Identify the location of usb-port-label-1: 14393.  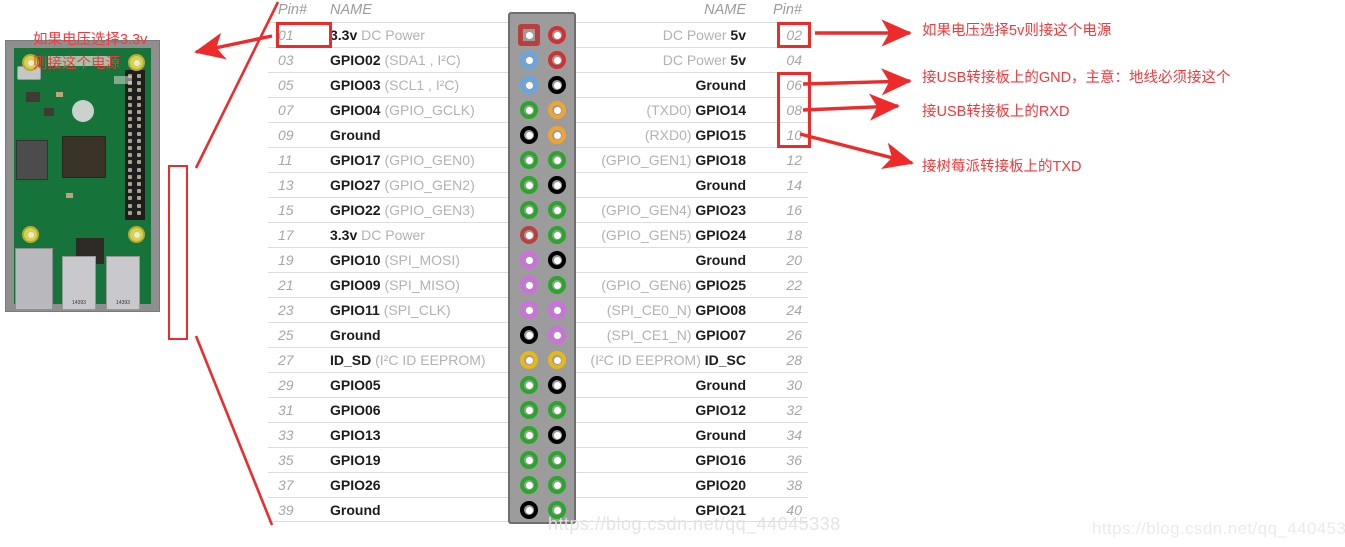
(79, 303).